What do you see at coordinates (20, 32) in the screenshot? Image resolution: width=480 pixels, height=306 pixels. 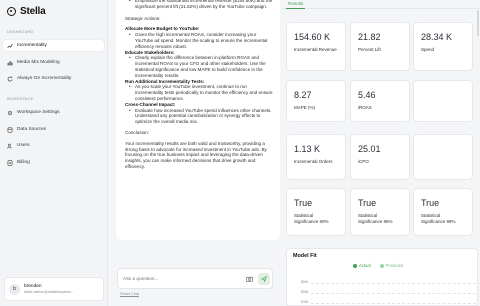 I see `section-label-dashboard: DASHBOARD` at bounding box center [20, 32].